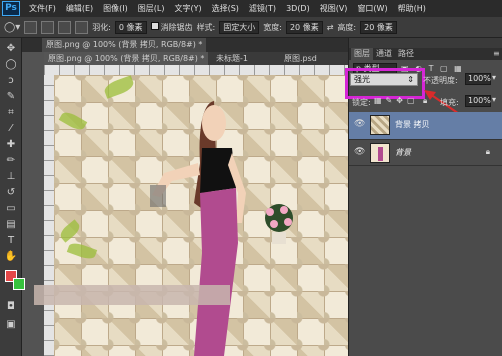  Describe the element at coordinates (11, 97) in the screenshot. I see `quick-select-icon: ✎` at that location.